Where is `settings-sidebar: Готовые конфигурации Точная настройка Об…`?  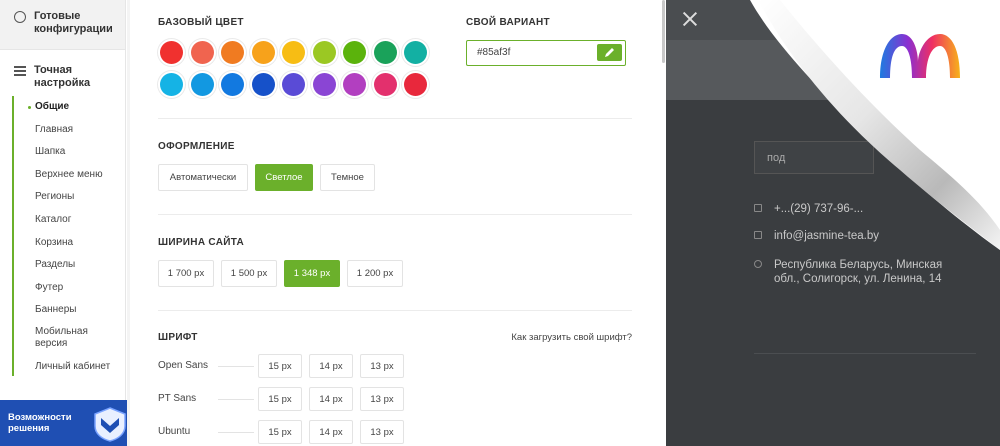
settings-sidebar: Готовые конфигурации Точная настройка Об… is located at coordinates (63, 223).